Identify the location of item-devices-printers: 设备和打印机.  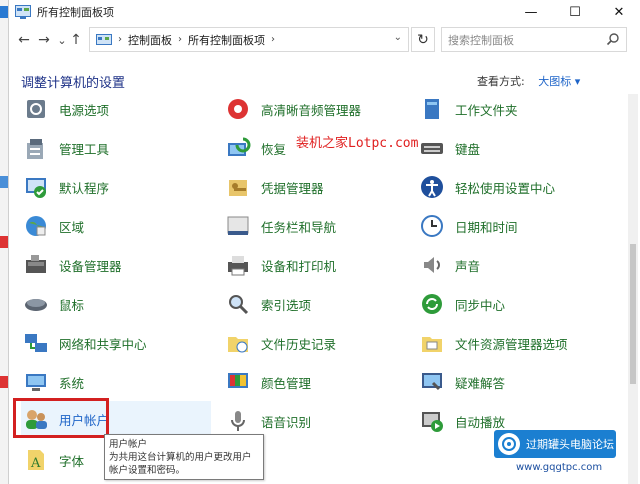
(318, 265).